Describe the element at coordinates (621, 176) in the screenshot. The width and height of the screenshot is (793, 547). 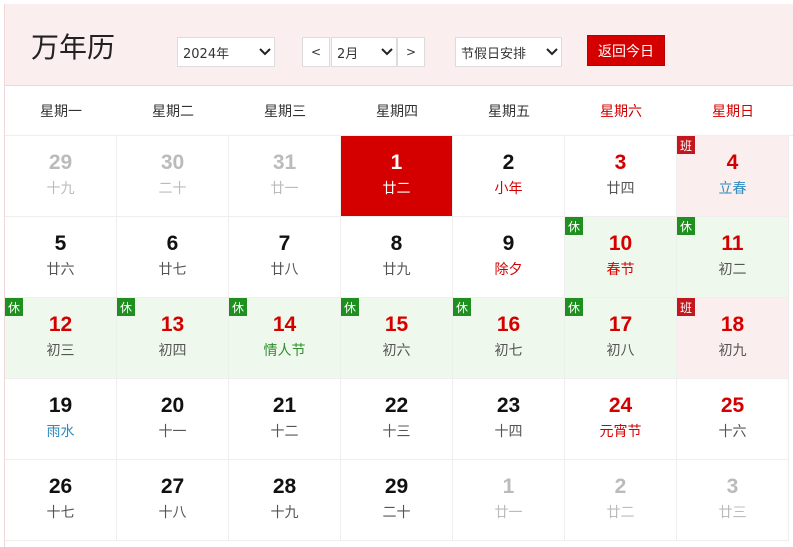
I see `day-cell: 3 廿四` at that location.